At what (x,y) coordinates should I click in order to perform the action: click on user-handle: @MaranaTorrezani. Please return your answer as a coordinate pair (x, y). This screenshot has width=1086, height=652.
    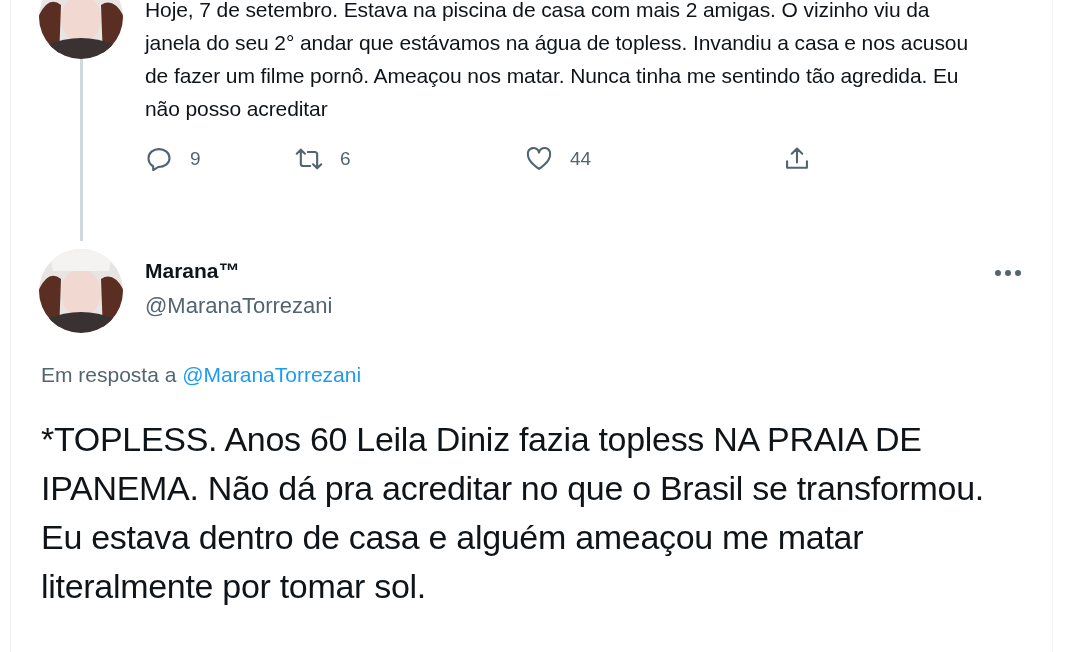
    Looking at the image, I should click on (239, 306).